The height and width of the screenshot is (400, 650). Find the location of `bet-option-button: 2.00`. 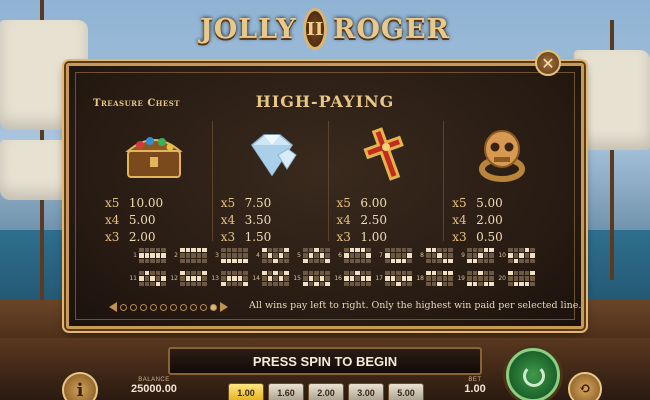

bet-option-button: 2.00 is located at coordinates (326, 391).